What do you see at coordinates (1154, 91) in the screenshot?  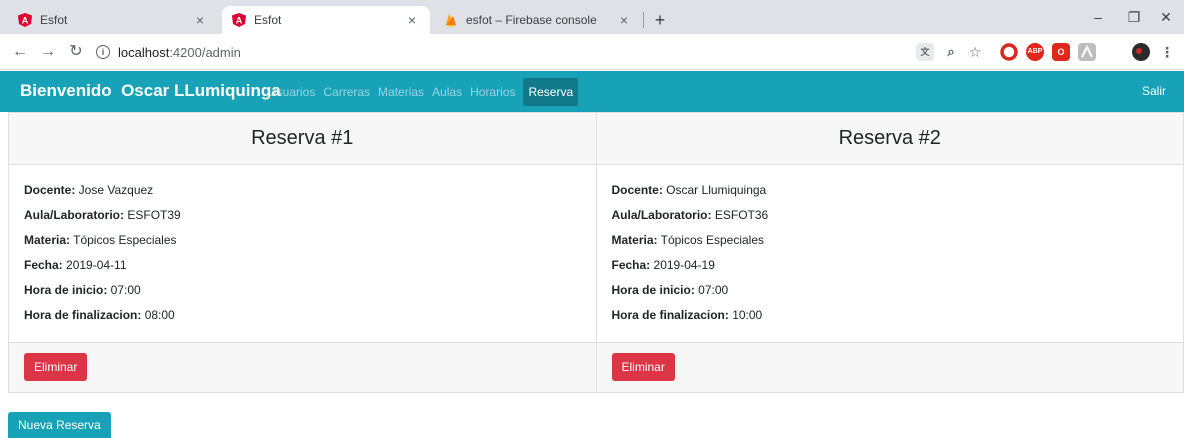 I see `logout-link: Salir` at bounding box center [1154, 91].